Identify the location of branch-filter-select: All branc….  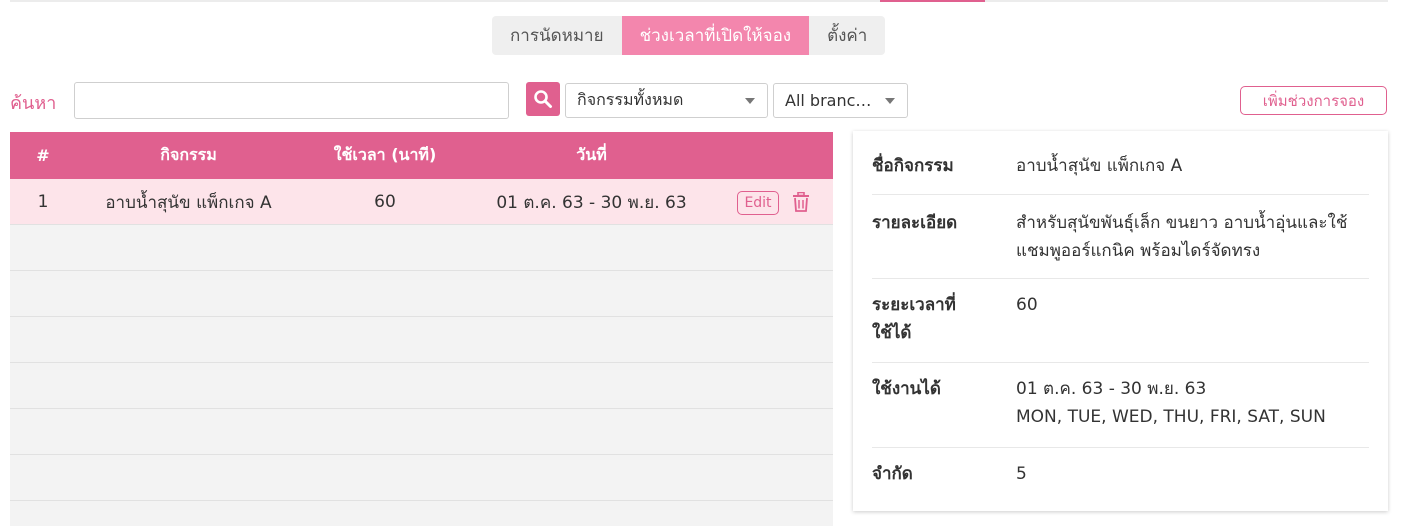
(840, 100).